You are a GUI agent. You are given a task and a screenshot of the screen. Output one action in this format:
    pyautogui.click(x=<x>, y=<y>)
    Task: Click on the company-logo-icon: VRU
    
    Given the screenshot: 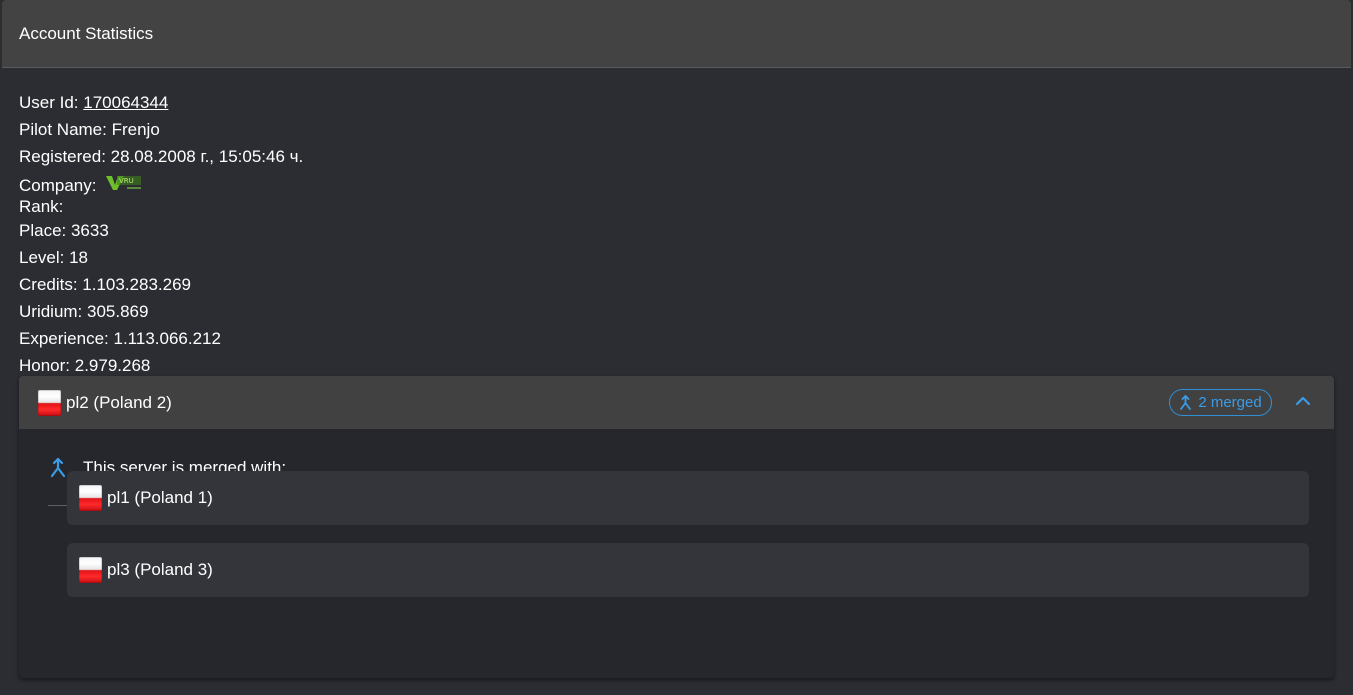 What is the action you would take?
    pyautogui.click(x=124, y=183)
    